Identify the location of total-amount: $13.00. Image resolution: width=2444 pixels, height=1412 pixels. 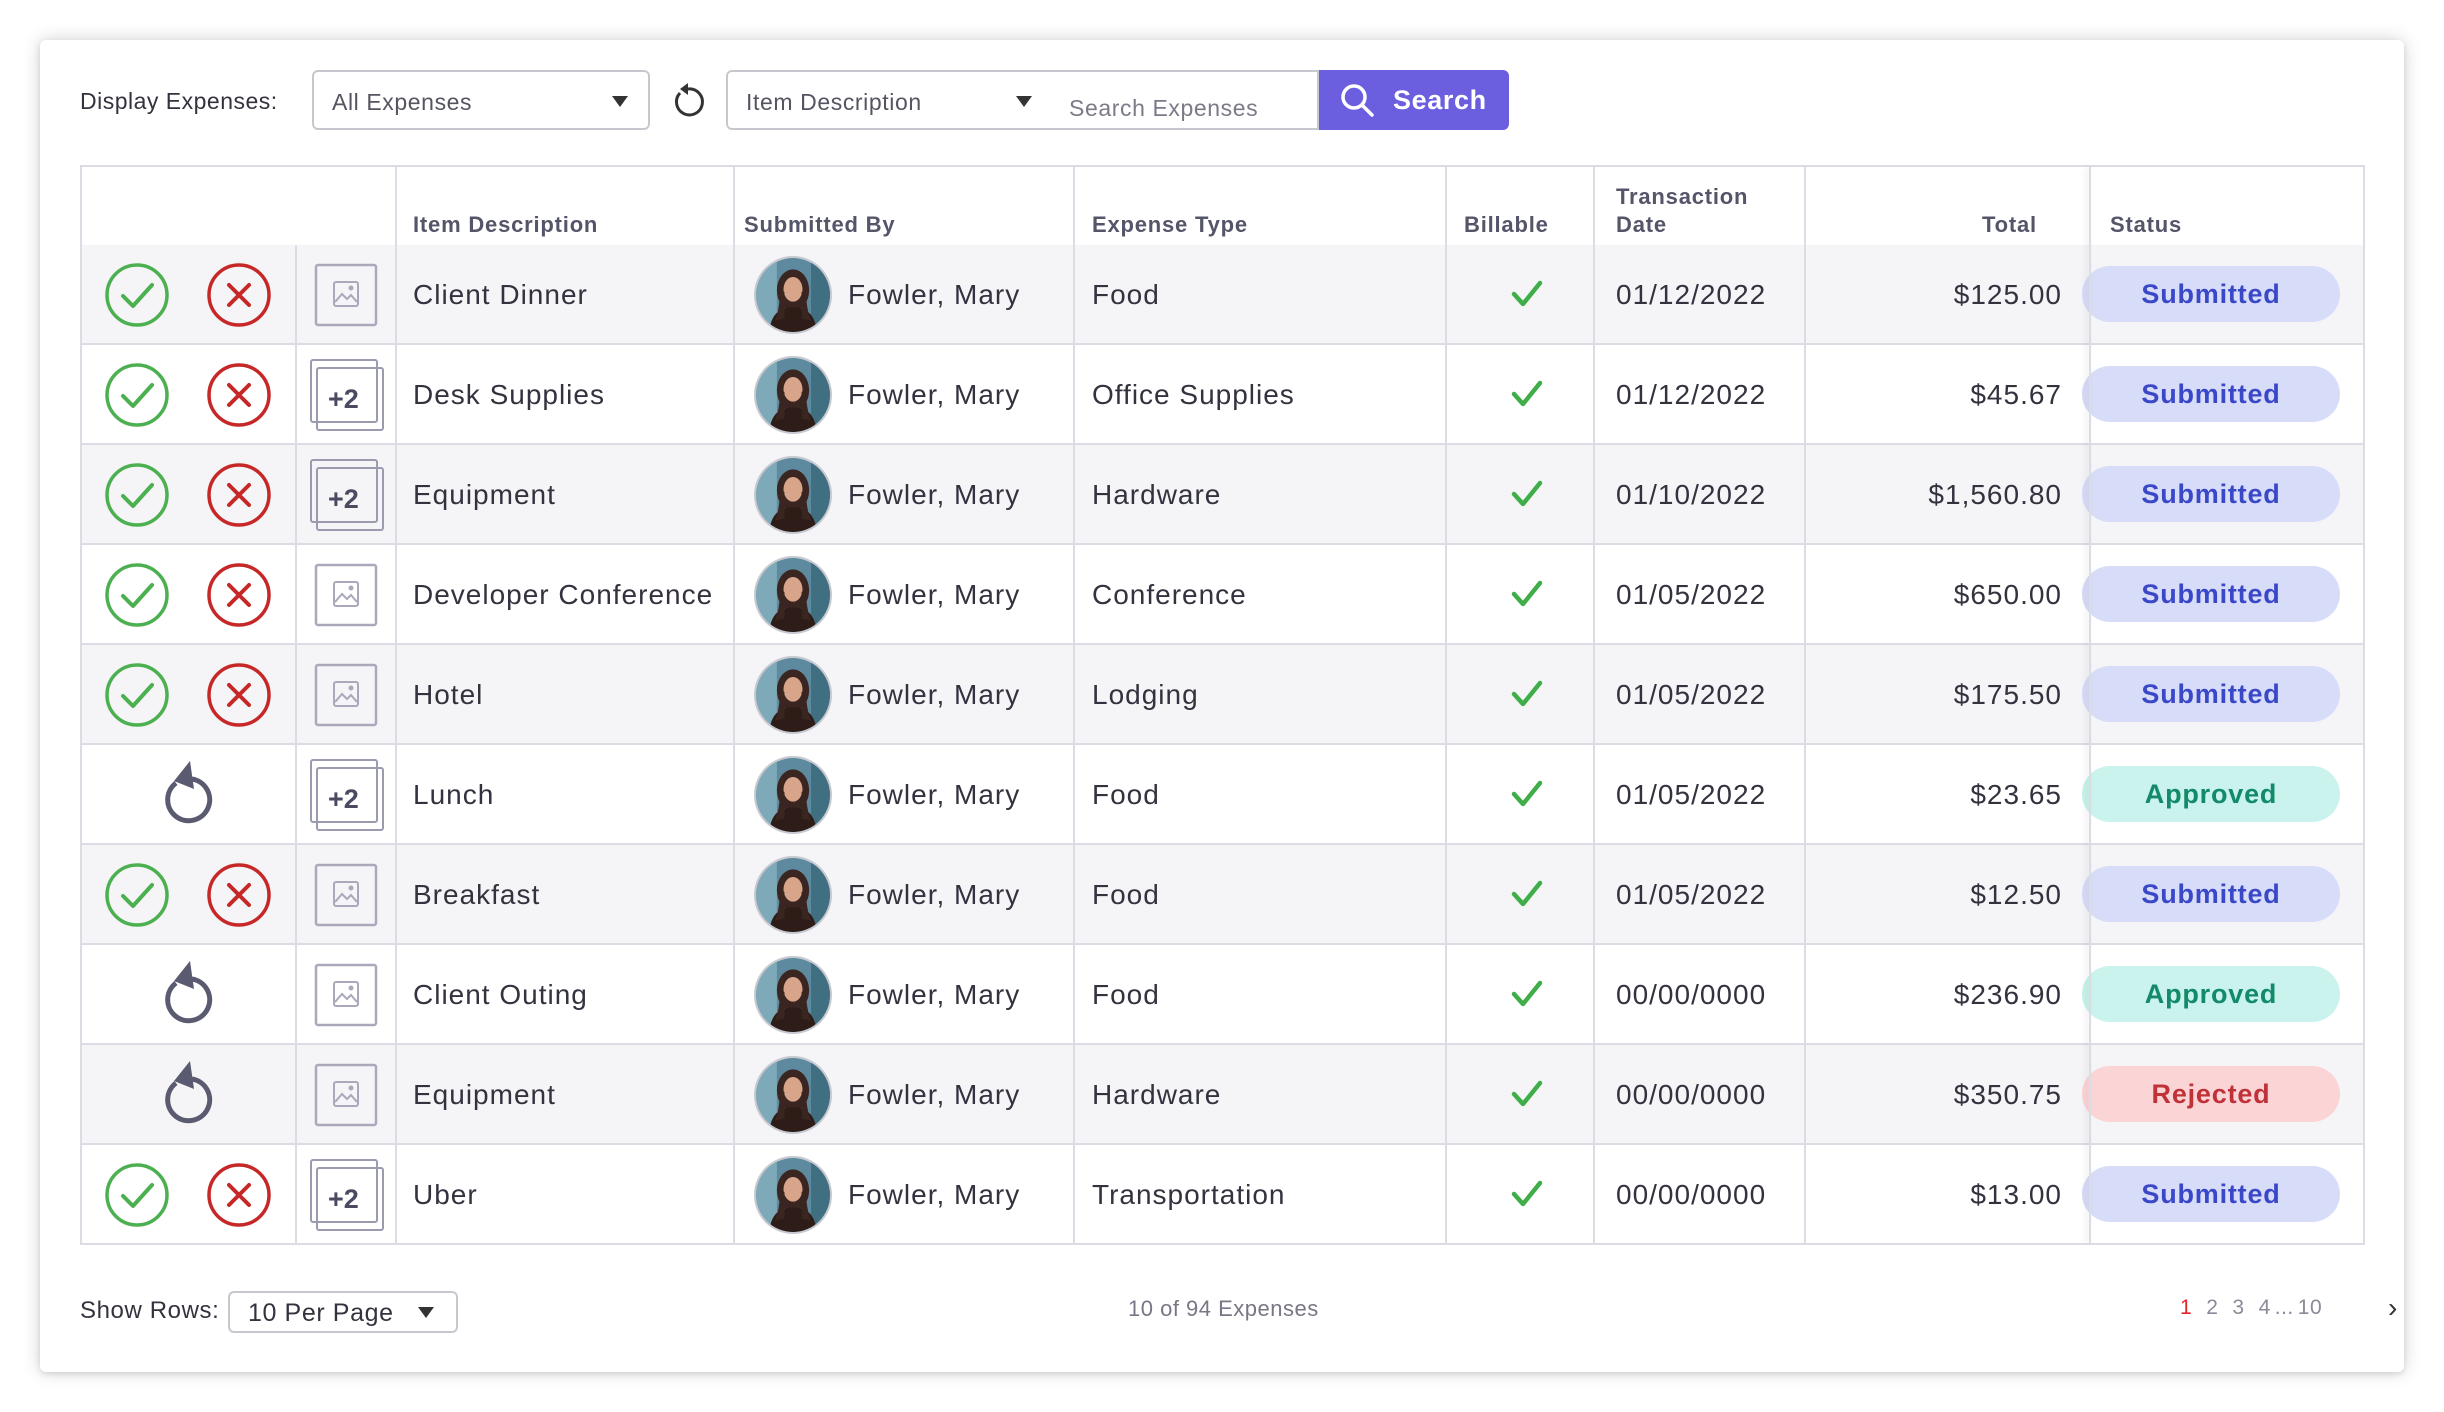
(2016, 1194).